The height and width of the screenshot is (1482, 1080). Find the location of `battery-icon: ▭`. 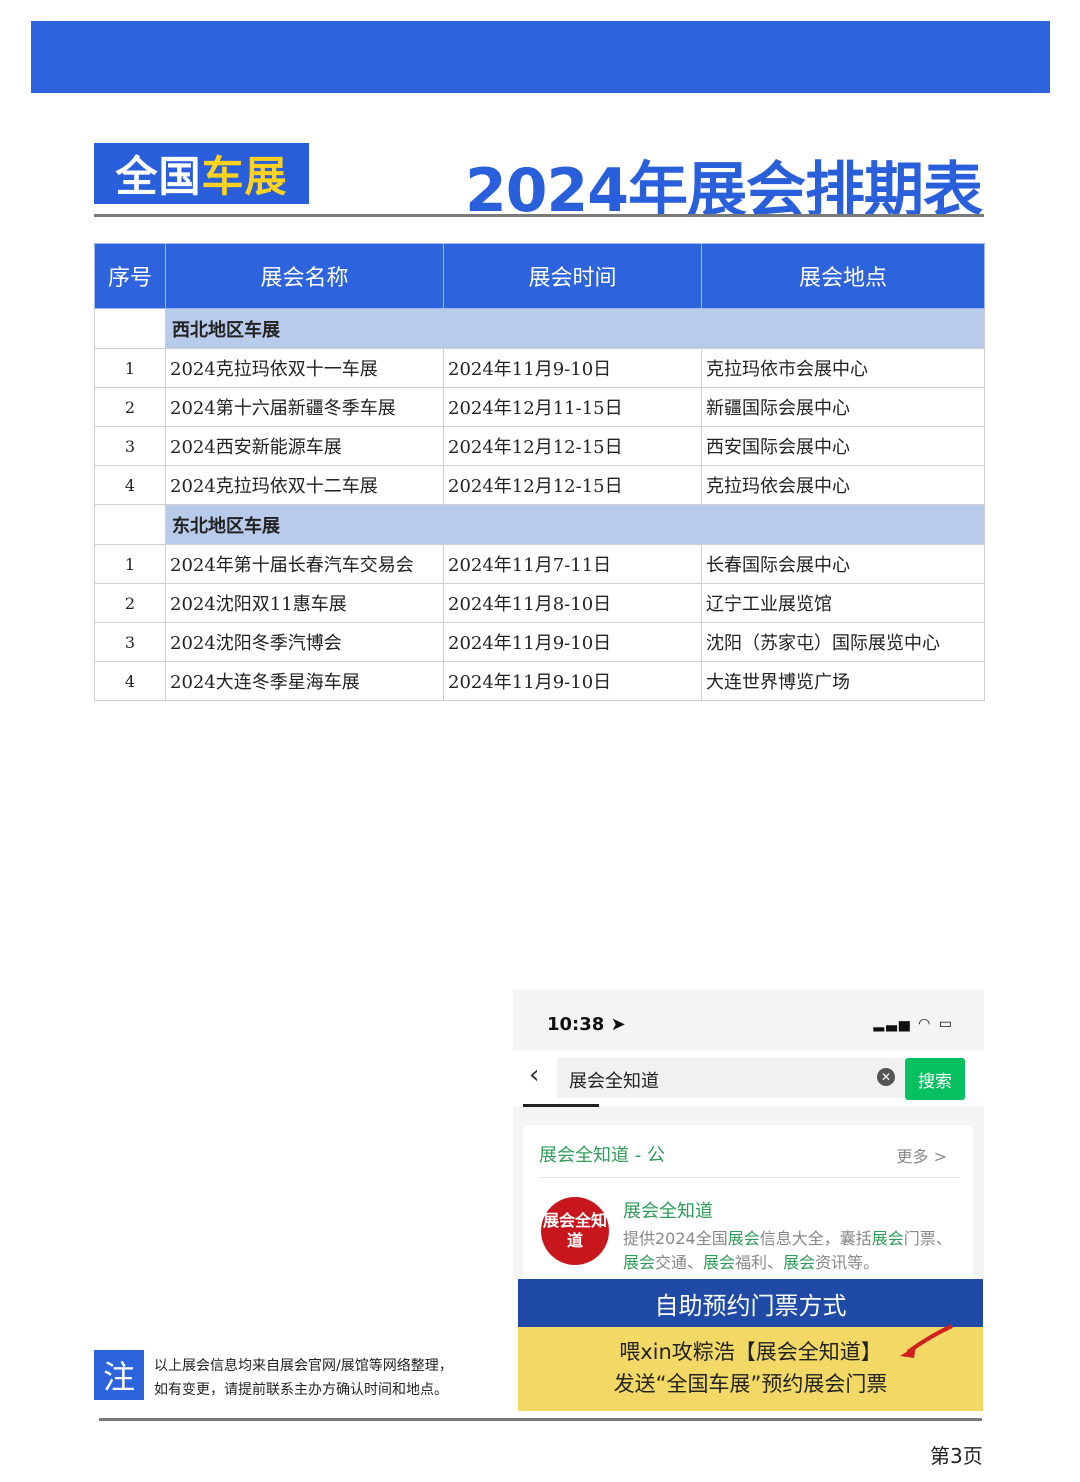

battery-icon: ▭ is located at coordinates (946, 1024).